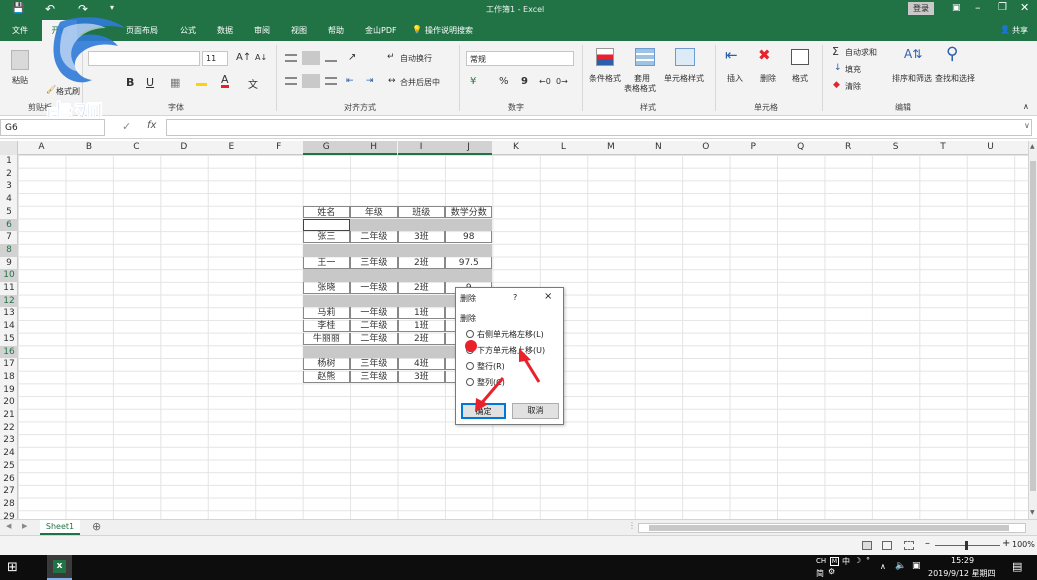 The width and height of the screenshot is (1037, 580). What do you see at coordinates (955, 78) in the screenshot?
I see `find-select-button: 查找和选择` at bounding box center [955, 78].